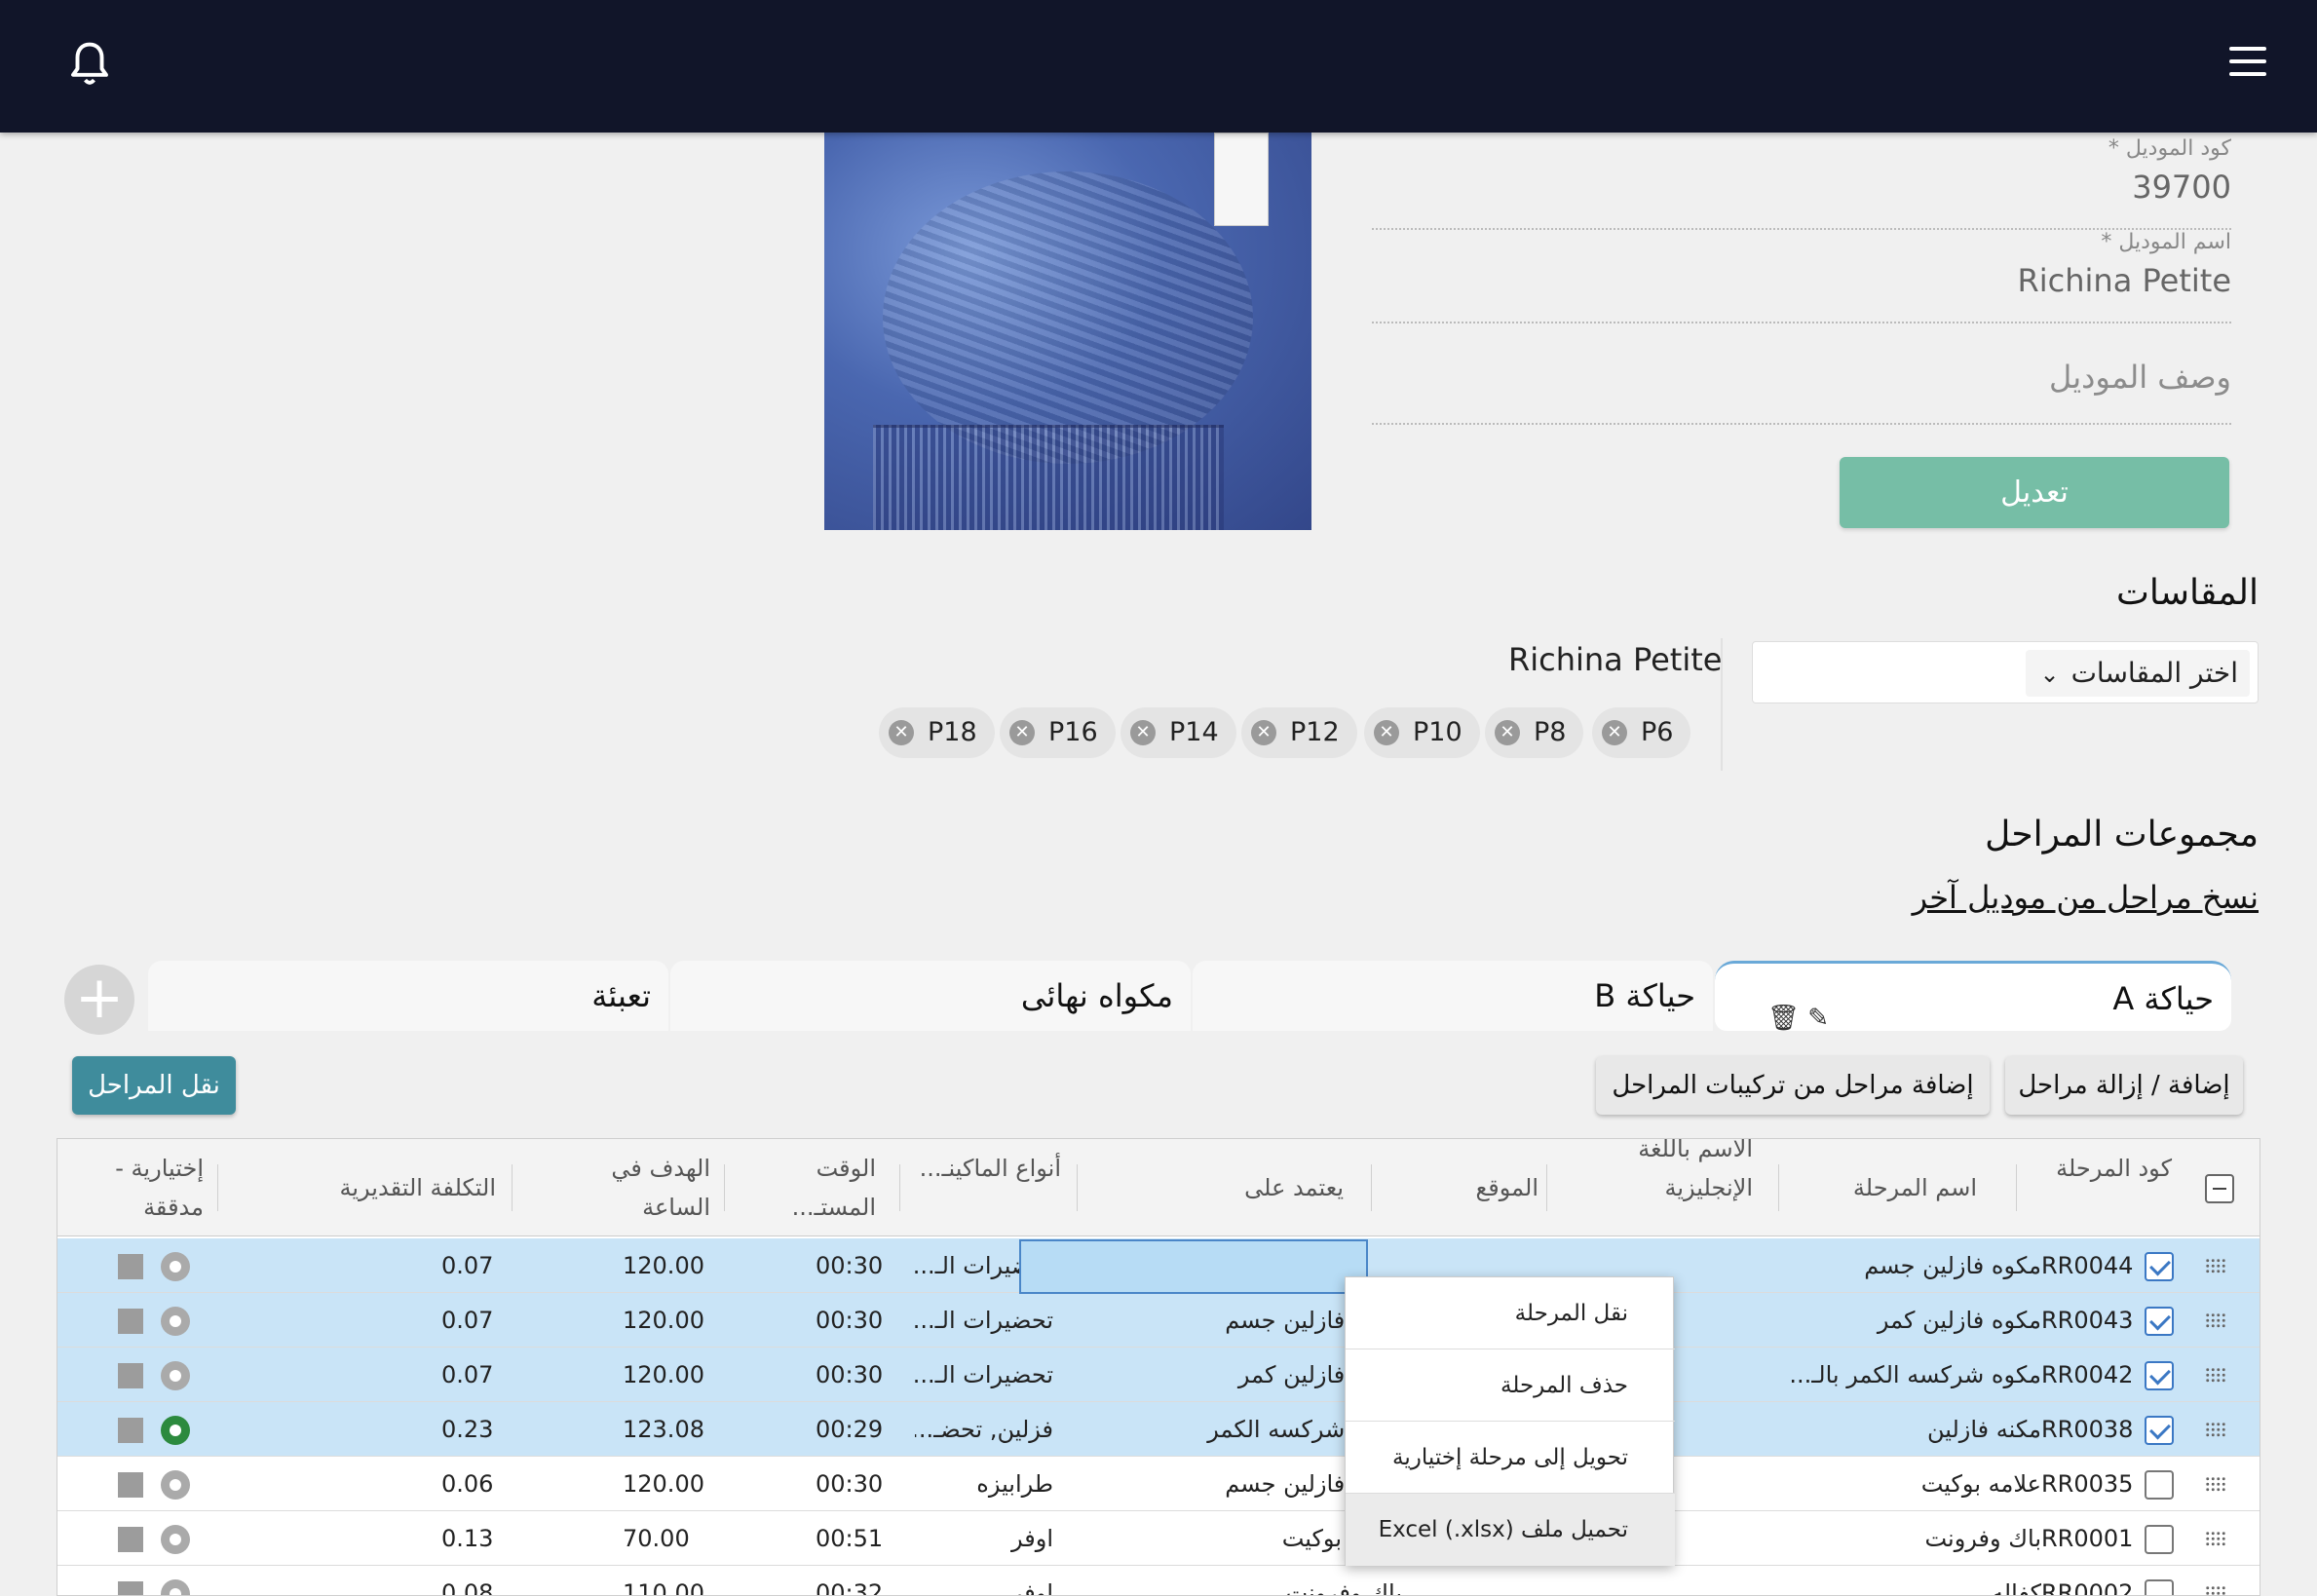 The width and height of the screenshot is (2317, 1596). What do you see at coordinates (1510, 1313) in the screenshot?
I see `menu-item-move-stage: نقل المرحلة` at bounding box center [1510, 1313].